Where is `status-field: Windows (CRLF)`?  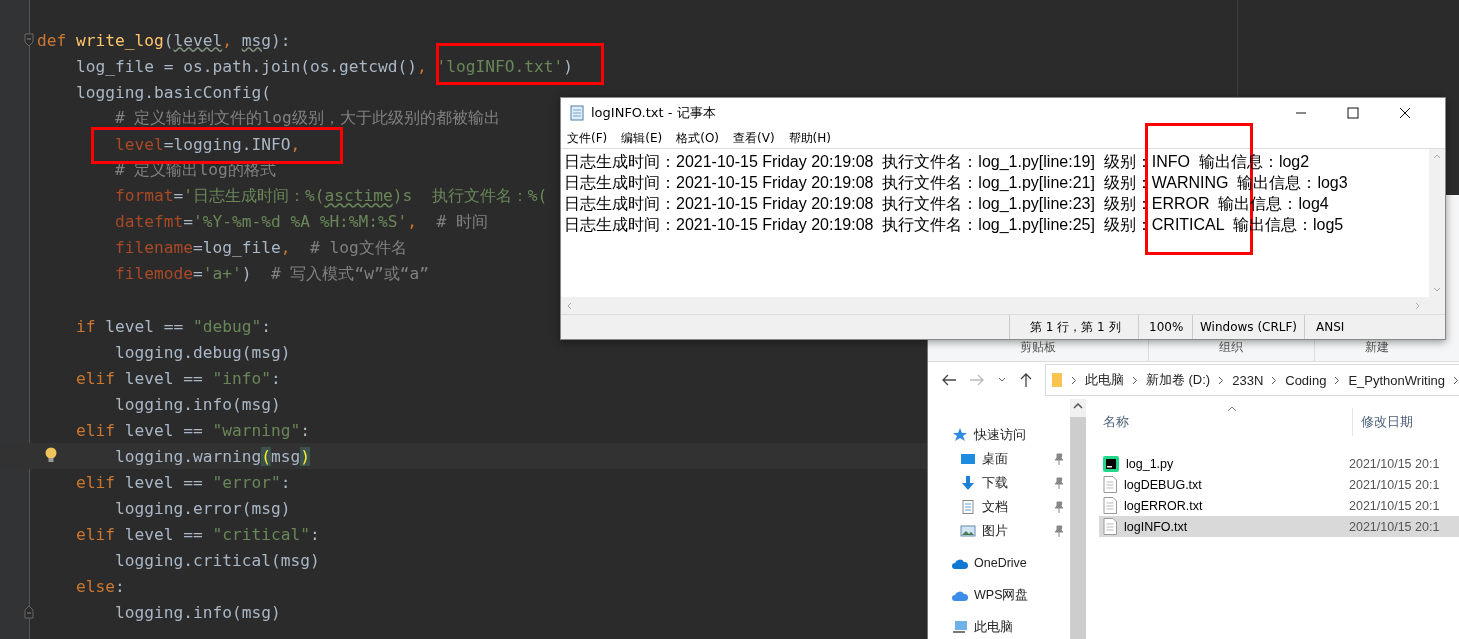 status-field: Windows (CRLF) is located at coordinates (1248, 327).